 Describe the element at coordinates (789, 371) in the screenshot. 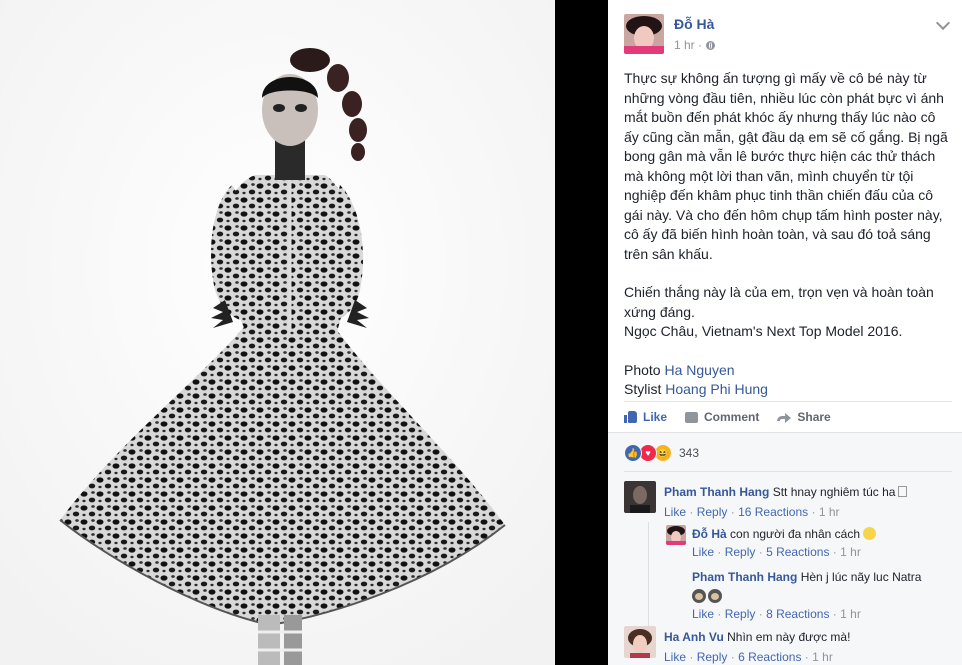

I see `photo-credit-line: Photo Ha Nguyen` at that location.